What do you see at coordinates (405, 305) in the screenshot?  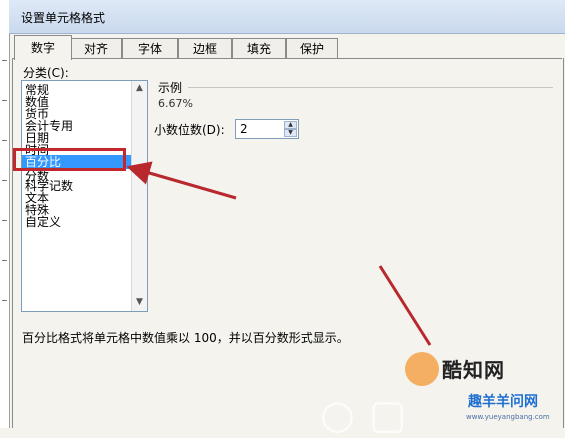 I see `arrow-to-description` at bounding box center [405, 305].